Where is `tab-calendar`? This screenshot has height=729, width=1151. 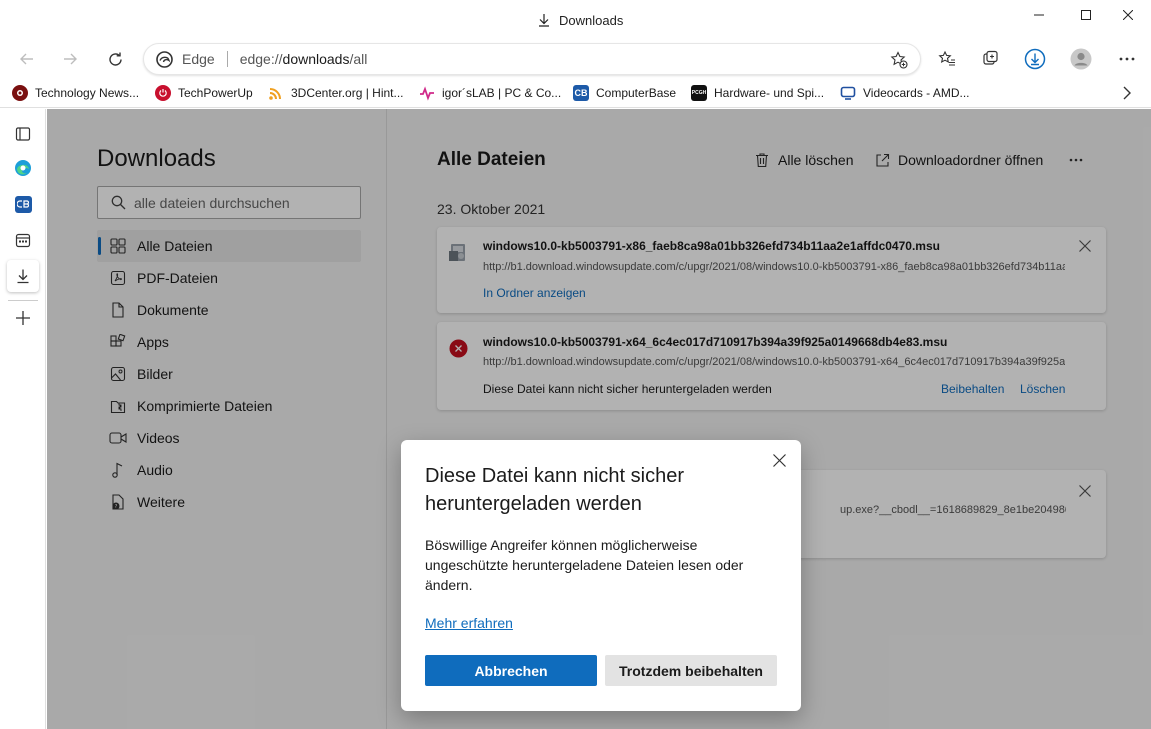 tab-calendar is located at coordinates (23, 240).